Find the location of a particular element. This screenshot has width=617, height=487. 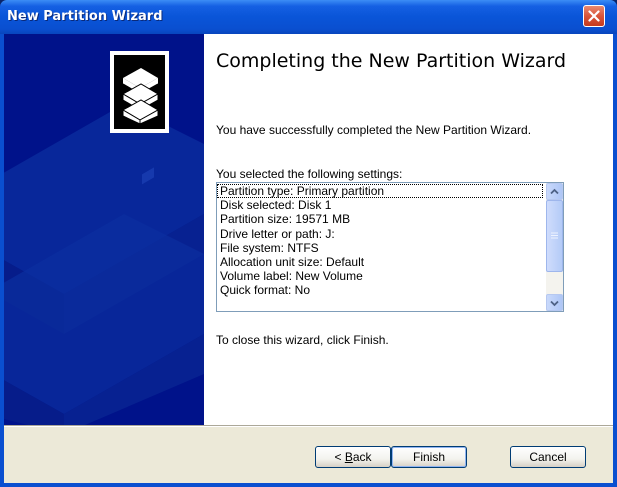

page-title: Completing the New Partition Wizard is located at coordinates (391, 61).